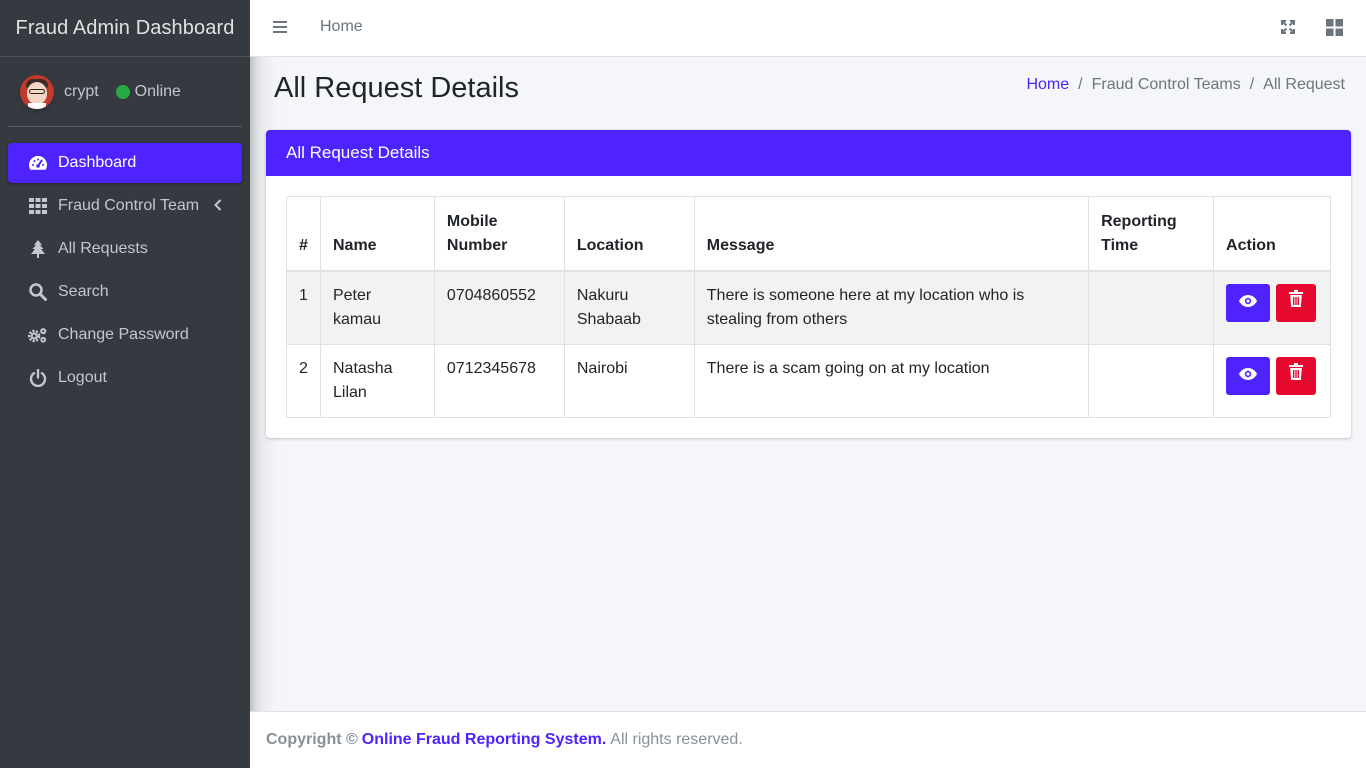 The image size is (1366, 768). What do you see at coordinates (1047, 85) in the screenshot?
I see `breadcrumb-home: Home` at bounding box center [1047, 85].